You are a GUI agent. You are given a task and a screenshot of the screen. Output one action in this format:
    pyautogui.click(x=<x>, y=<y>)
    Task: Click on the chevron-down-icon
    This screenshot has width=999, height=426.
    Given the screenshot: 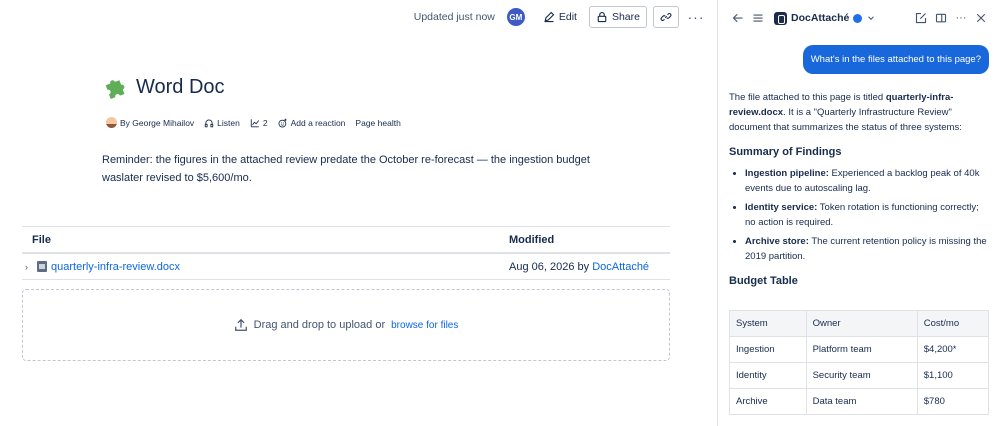 What is the action you would take?
    pyautogui.click(x=871, y=18)
    